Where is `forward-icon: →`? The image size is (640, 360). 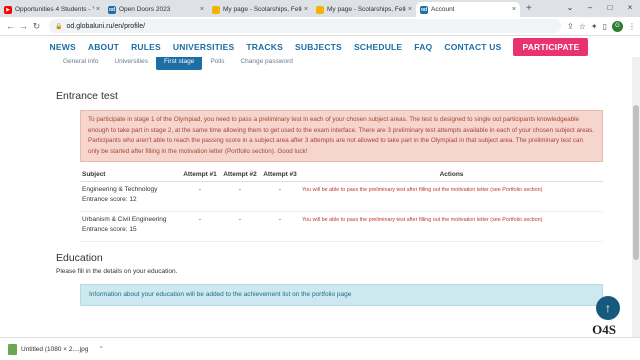 forward-icon: → is located at coordinates (23, 26).